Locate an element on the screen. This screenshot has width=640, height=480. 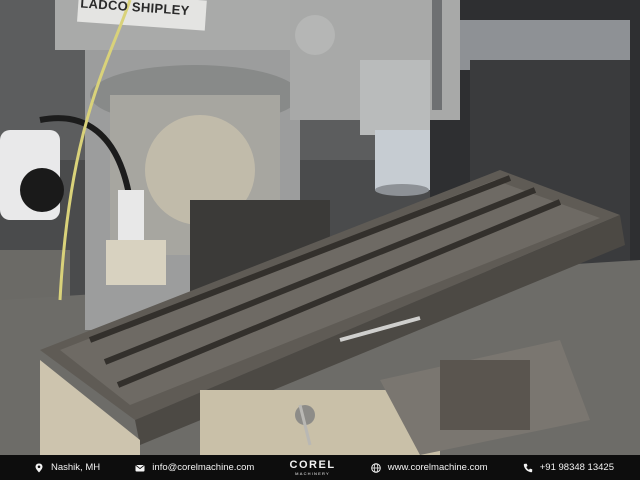
brand-name: COREL is located at coordinates (312, 464).